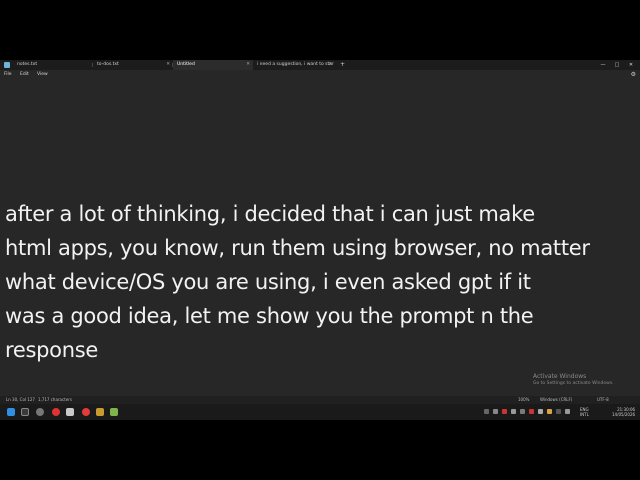  Describe the element at coordinates (24, 75) in the screenshot. I see `menu-edit: Edit` at that location.